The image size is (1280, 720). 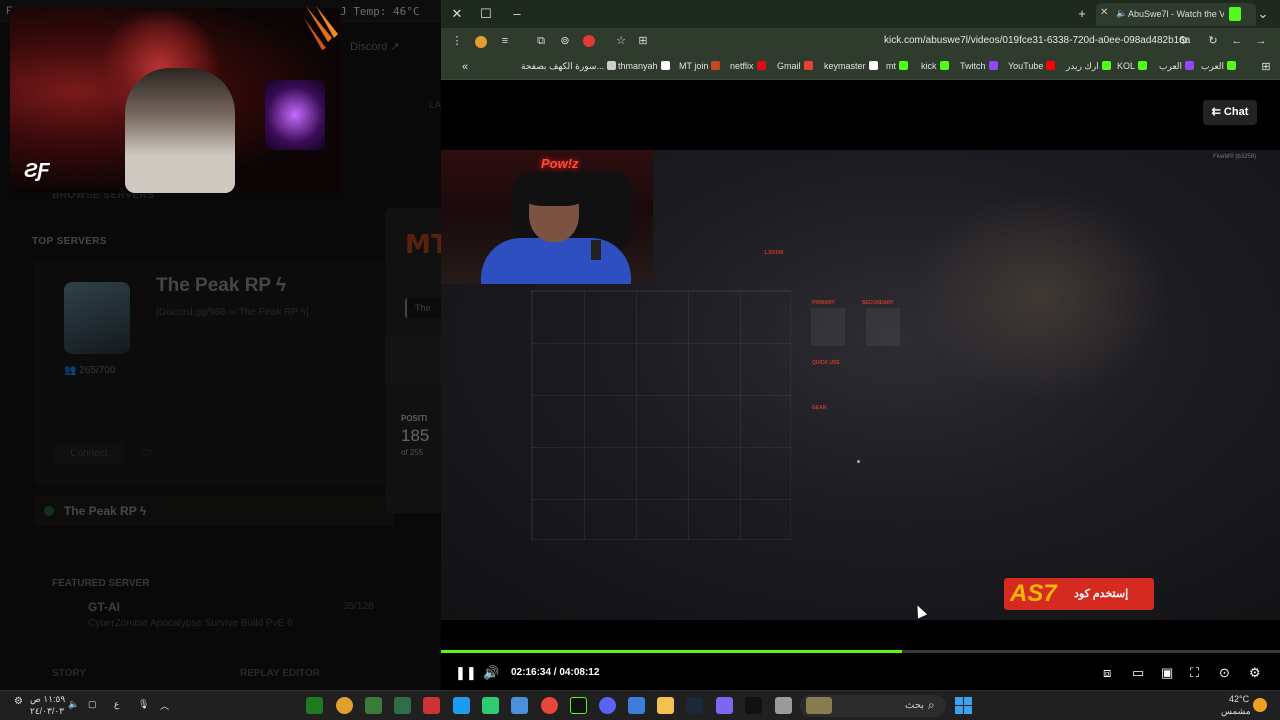 I want to click on rockstar-app-icon, so click(x=431, y=705).